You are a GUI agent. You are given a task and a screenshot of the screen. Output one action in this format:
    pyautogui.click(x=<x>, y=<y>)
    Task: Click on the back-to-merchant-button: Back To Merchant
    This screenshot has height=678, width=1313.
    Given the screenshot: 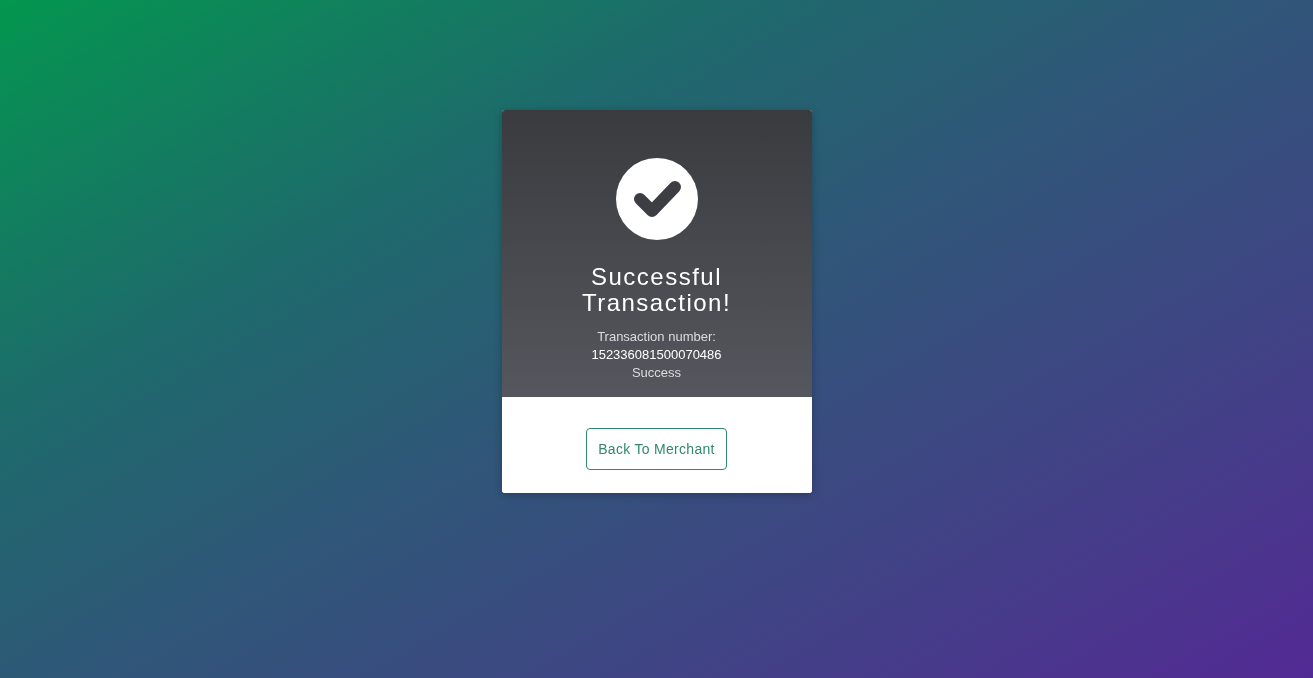 What is the action you would take?
    pyautogui.click(x=656, y=449)
    